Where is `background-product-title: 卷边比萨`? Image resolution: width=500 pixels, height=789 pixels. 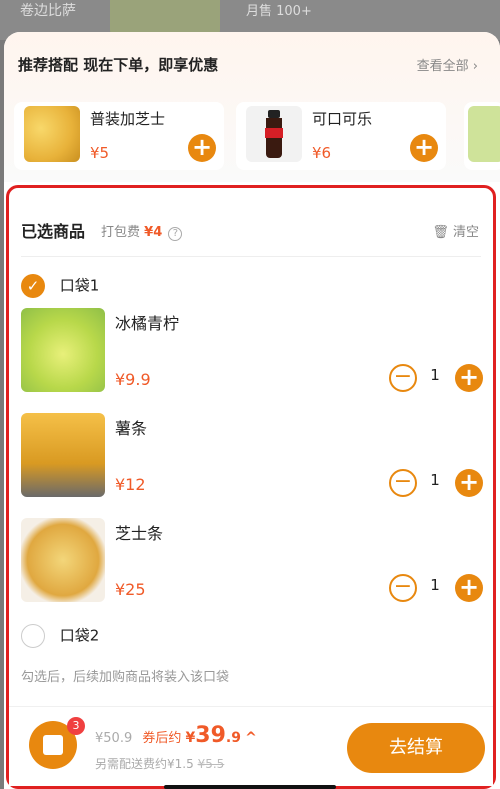
background-product-title: 卷边比萨 is located at coordinates (48, 11).